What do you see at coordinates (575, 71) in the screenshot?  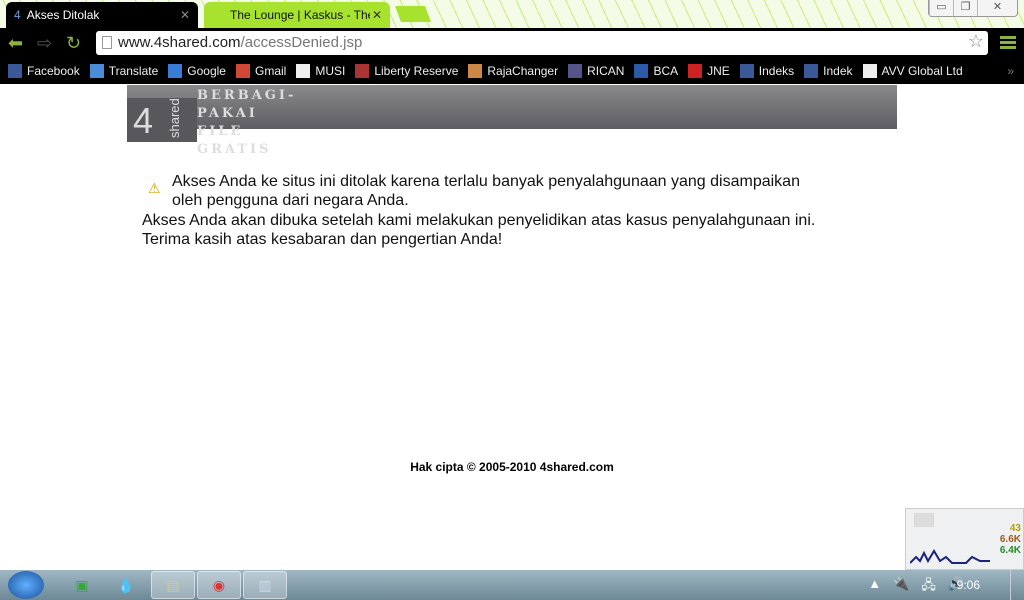 I see `star-icon` at bounding box center [575, 71].